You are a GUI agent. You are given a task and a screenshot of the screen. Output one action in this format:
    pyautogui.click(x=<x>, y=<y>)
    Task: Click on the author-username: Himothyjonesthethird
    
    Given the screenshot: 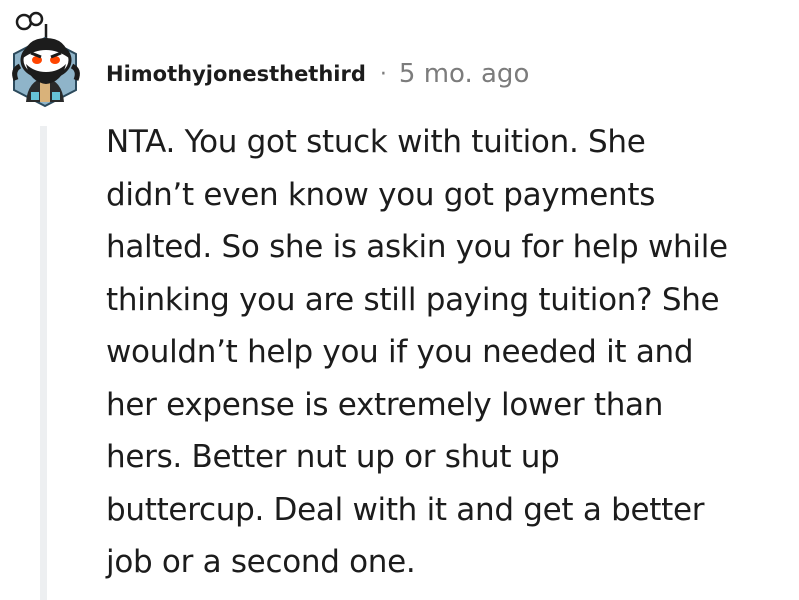 What is the action you would take?
    pyautogui.click(x=236, y=74)
    